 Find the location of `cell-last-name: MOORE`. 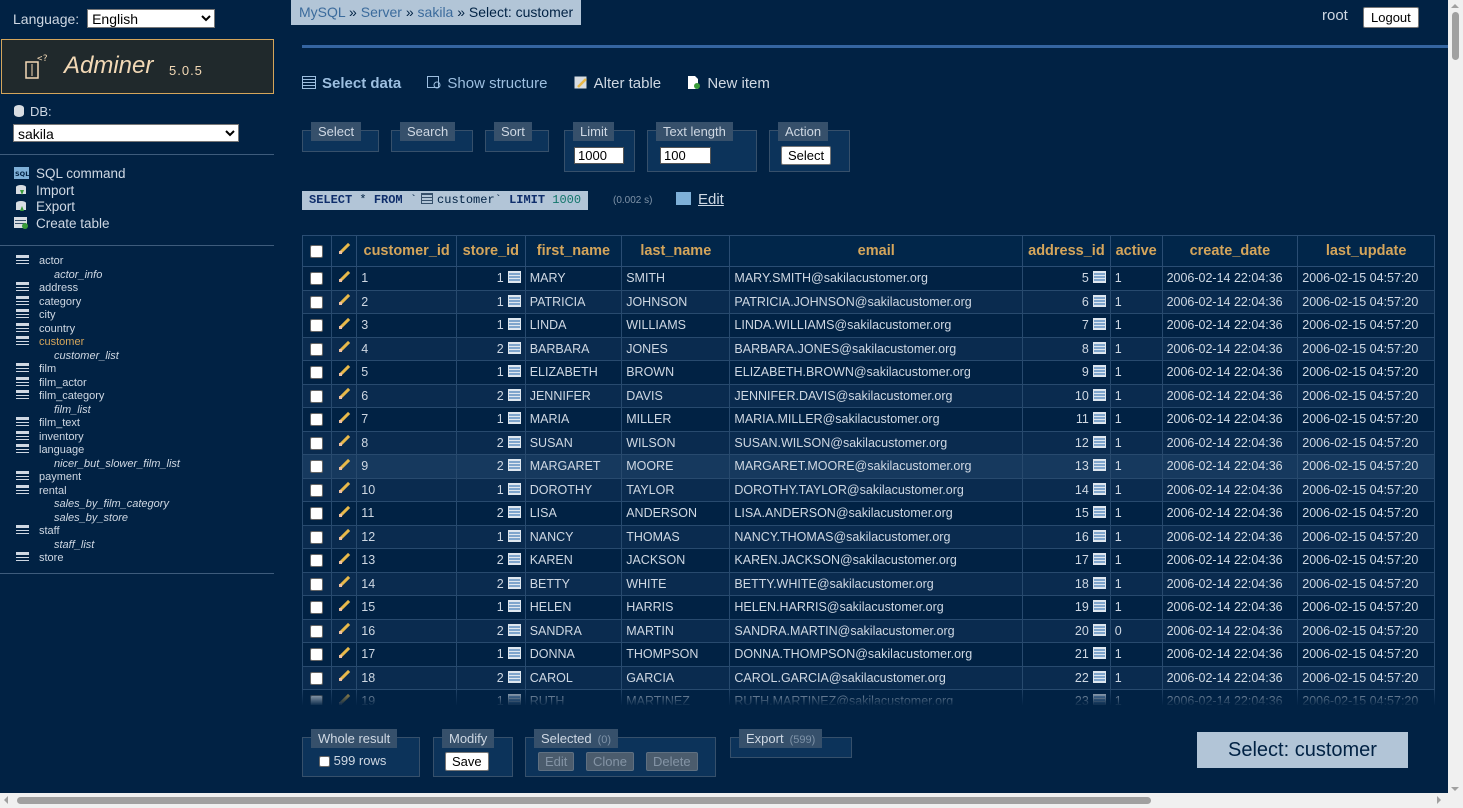

cell-last-name: MOORE is located at coordinates (676, 466).